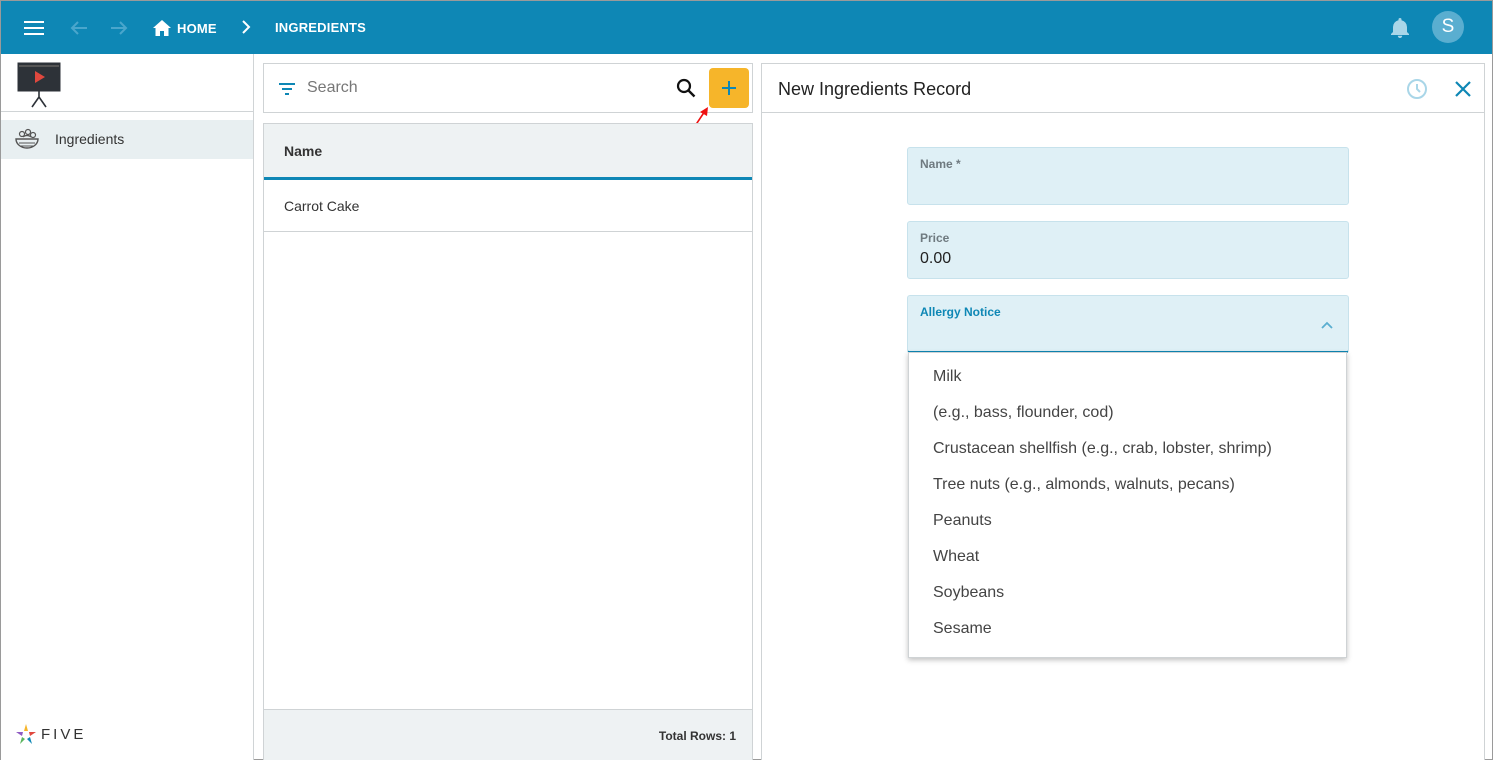  I want to click on back-arrow-icon, so click(79, 28).